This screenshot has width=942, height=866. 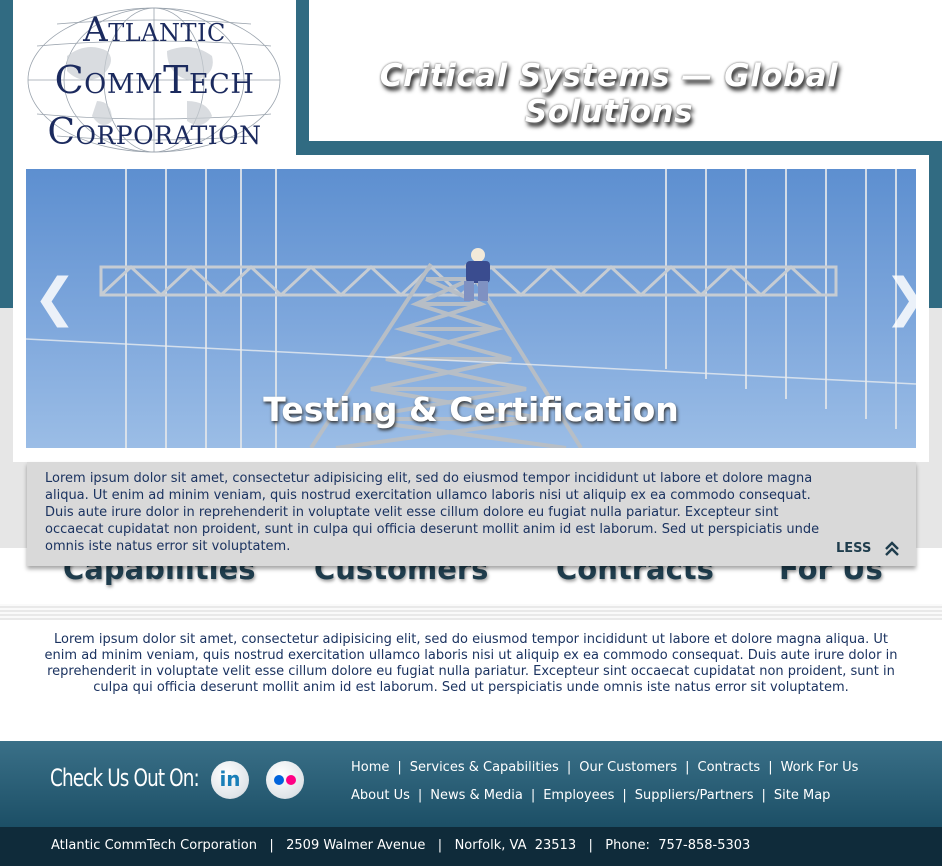 I want to click on less-label: LESS, so click(x=854, y=548).